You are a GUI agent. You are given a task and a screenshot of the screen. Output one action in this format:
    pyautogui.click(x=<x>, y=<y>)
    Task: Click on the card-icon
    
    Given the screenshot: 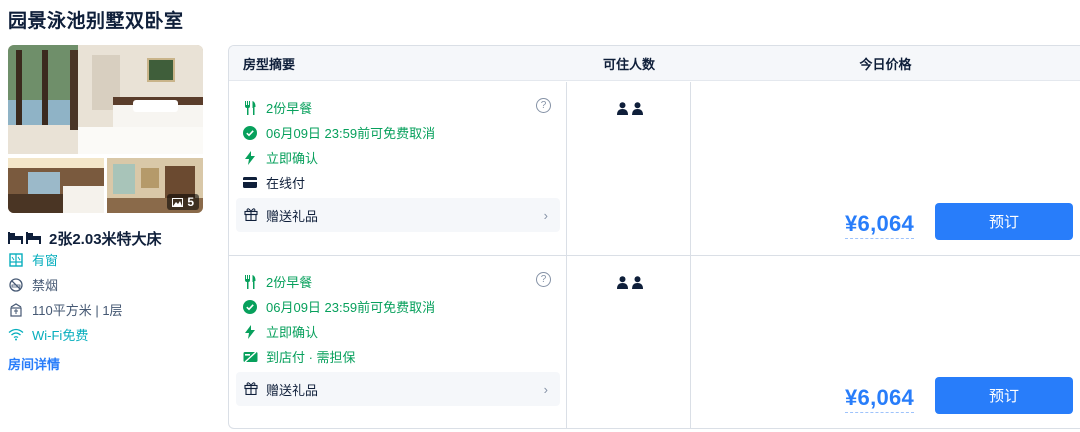 What is the action you would take?
    pyautogui.click(x=250, y=183)
    